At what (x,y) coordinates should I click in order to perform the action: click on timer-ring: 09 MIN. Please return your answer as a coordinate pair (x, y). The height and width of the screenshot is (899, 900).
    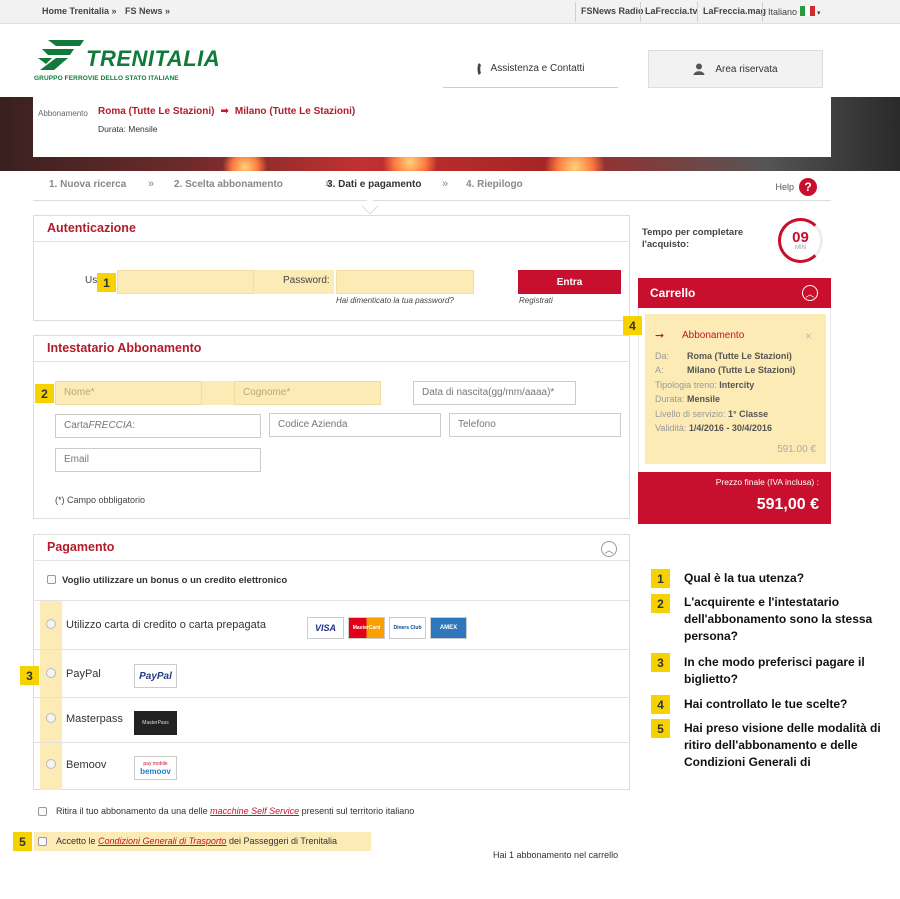
    Looking at the image, I should click on (800, 240).